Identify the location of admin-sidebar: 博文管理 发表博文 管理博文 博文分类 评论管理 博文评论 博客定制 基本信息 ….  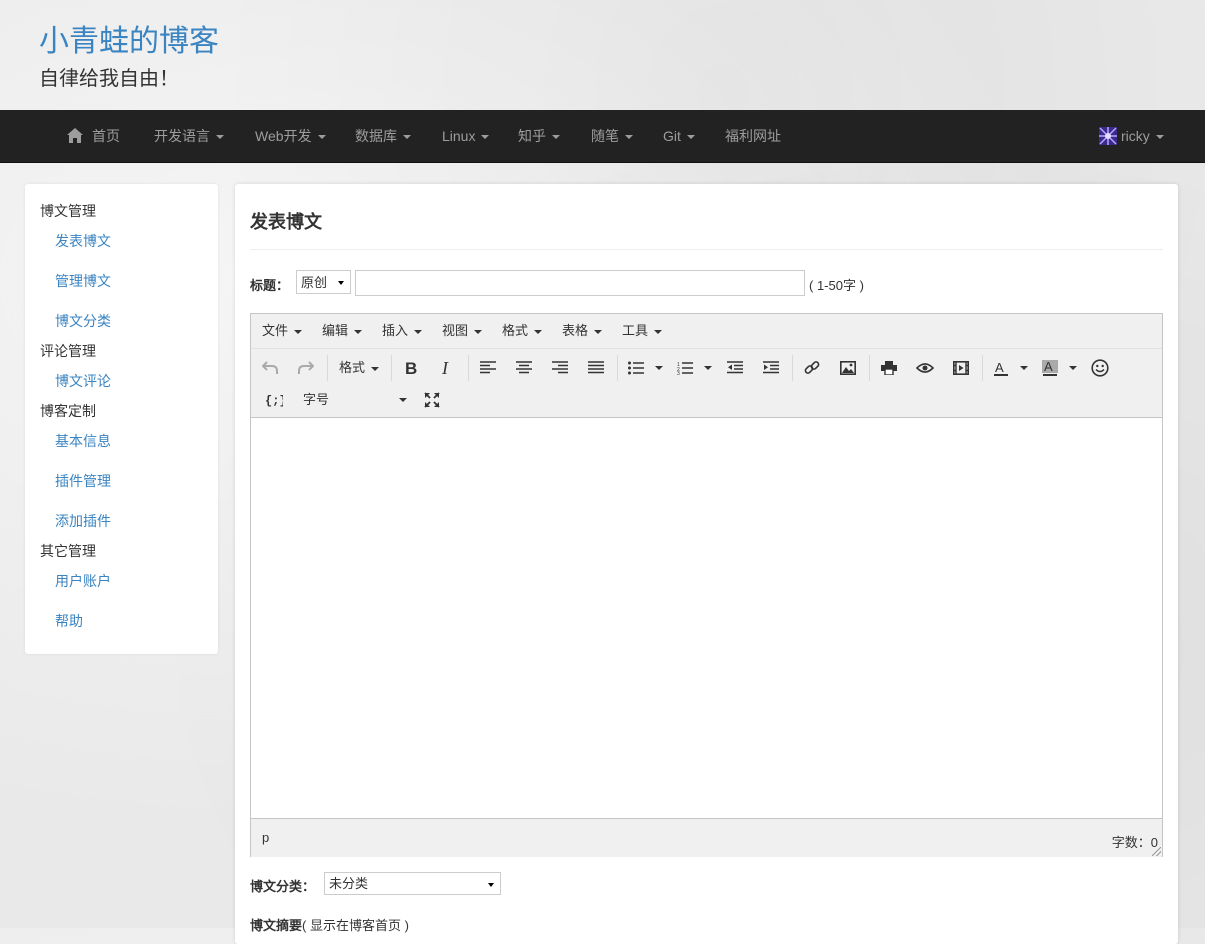
(121, 419).